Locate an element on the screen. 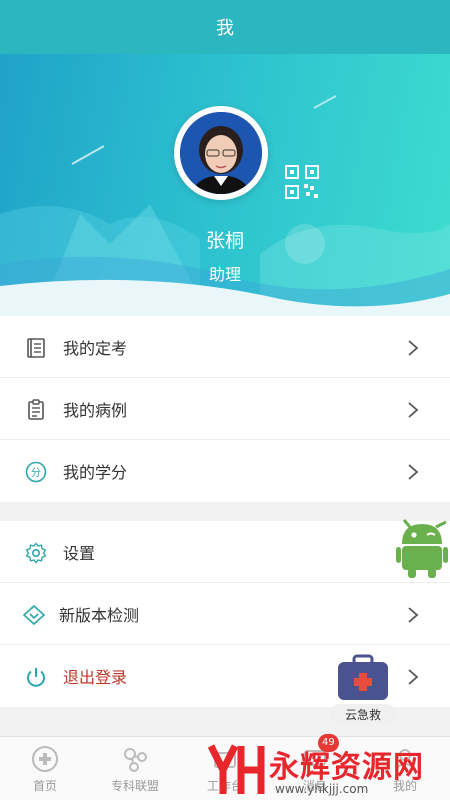  menu-item-version-check: 新版本检测 is located at coordinates (225, 614).